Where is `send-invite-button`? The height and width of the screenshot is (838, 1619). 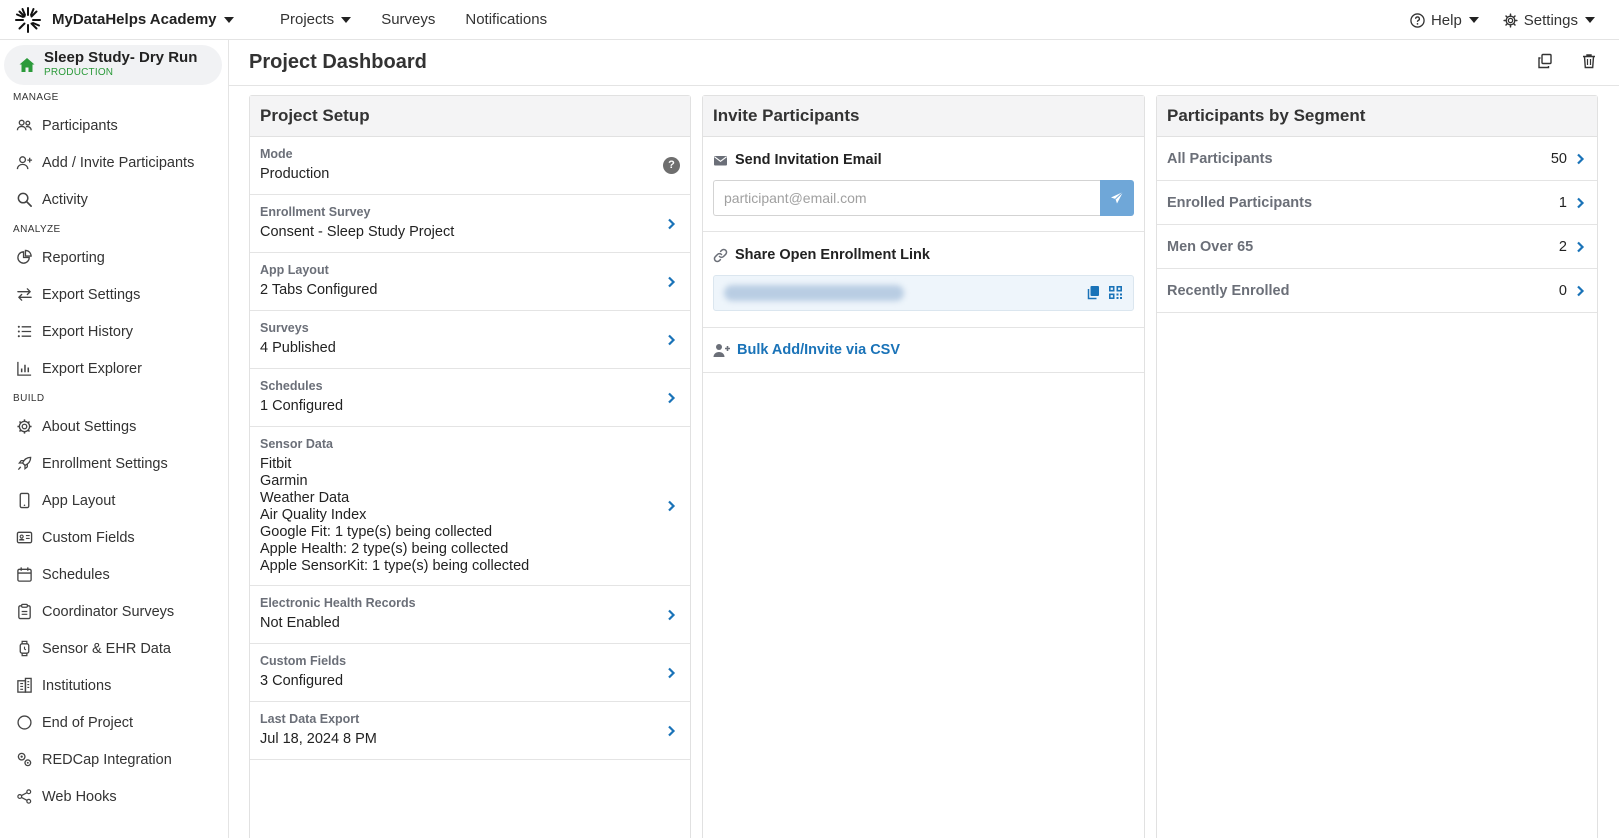
send-invite-button is located at coordinates (1117, 198).